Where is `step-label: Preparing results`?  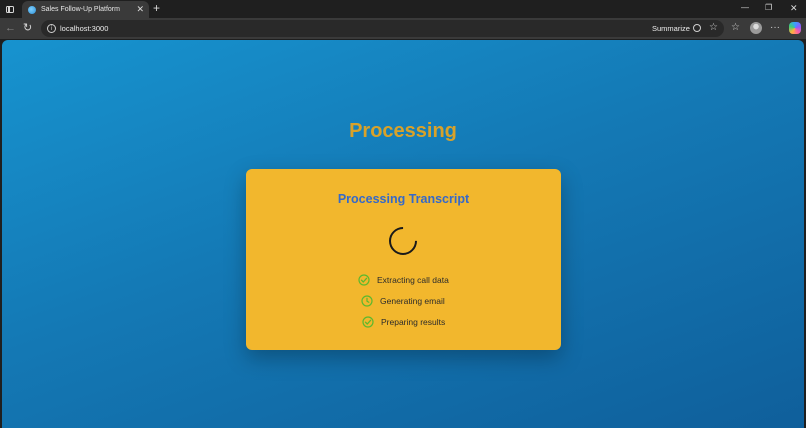
step-label: Preparing results is located at coordinates (413, 322).